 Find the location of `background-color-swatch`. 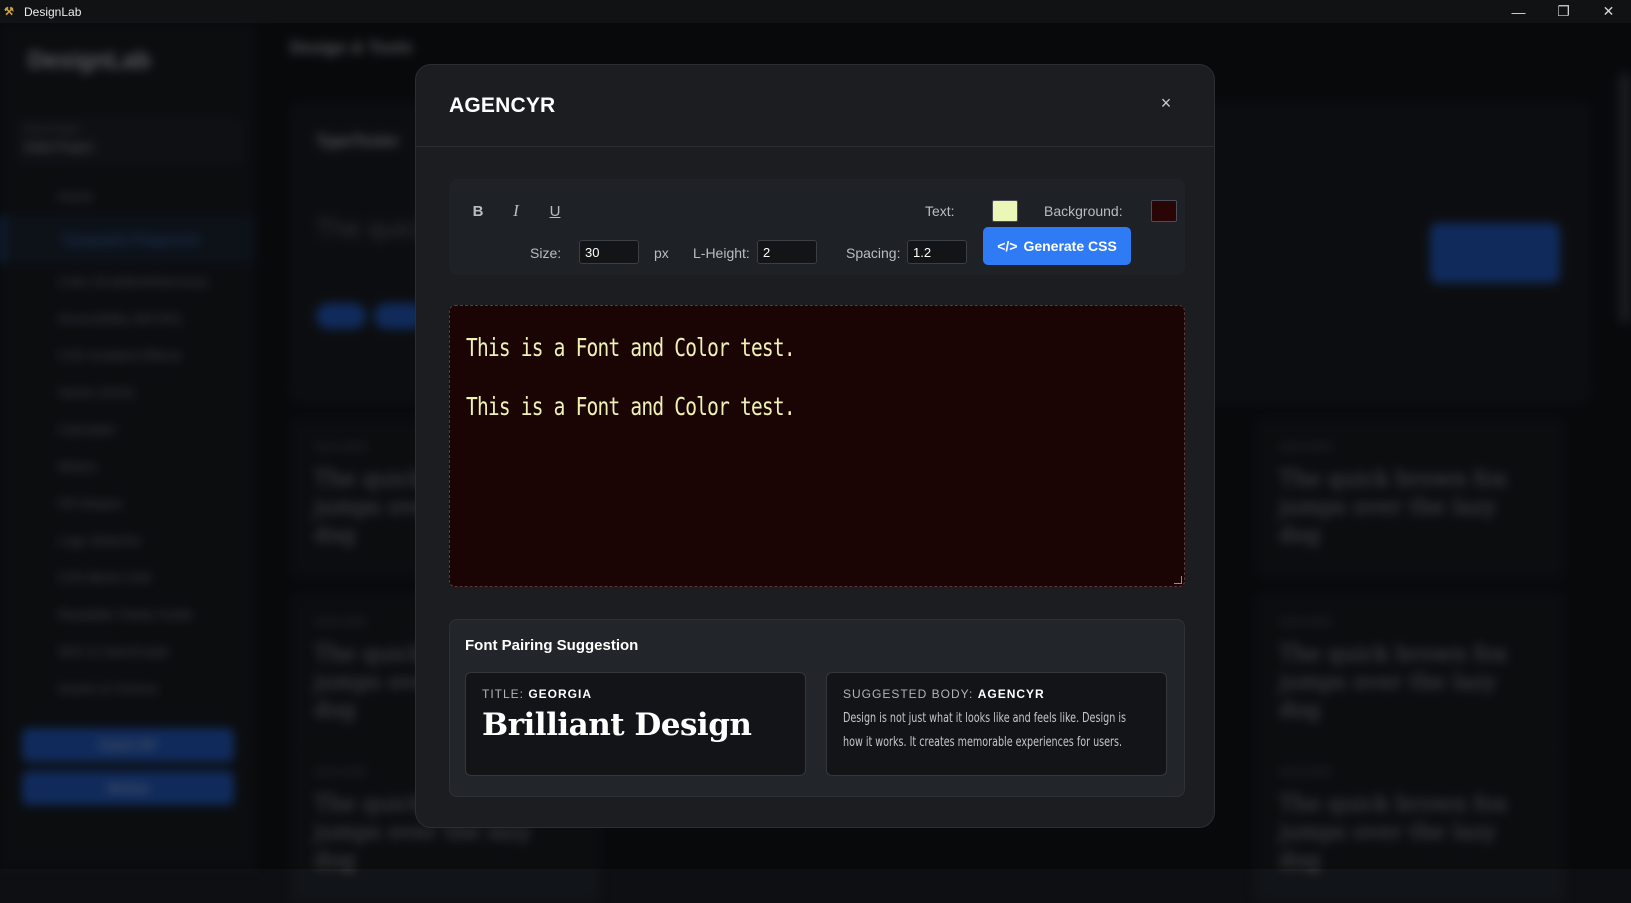

background-color-swatch is located at coordinates (1164, 211).